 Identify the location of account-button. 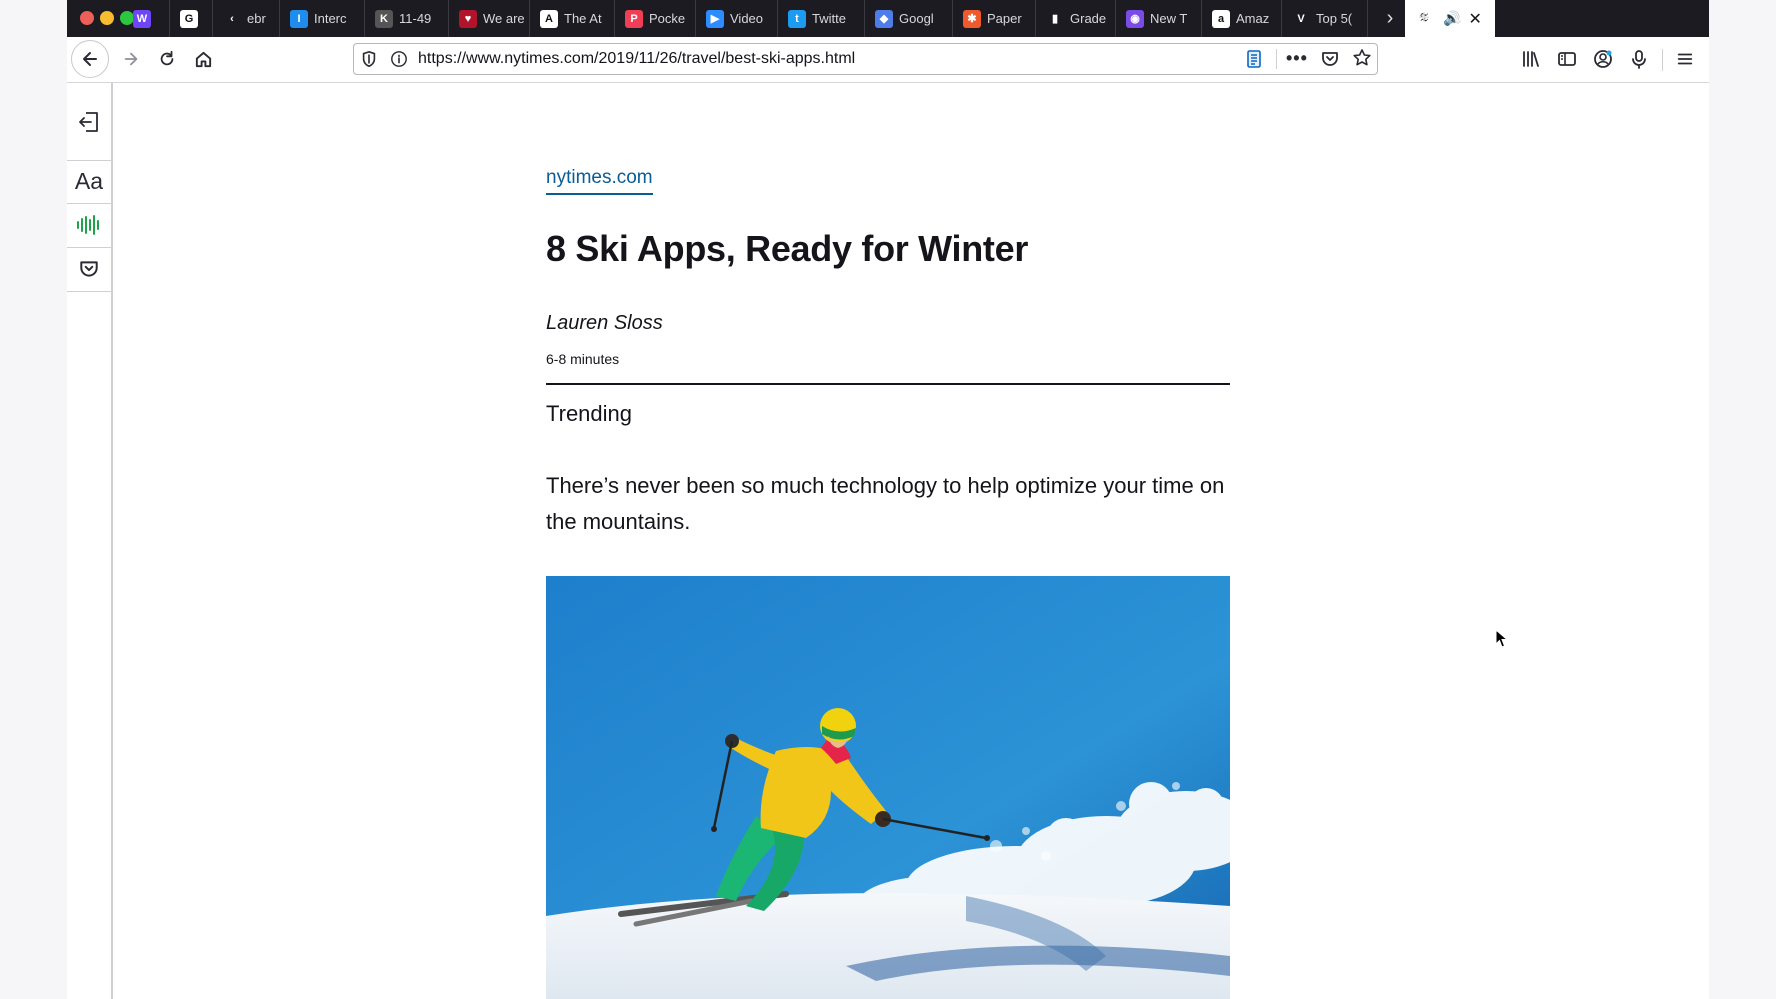
(1603, 59).